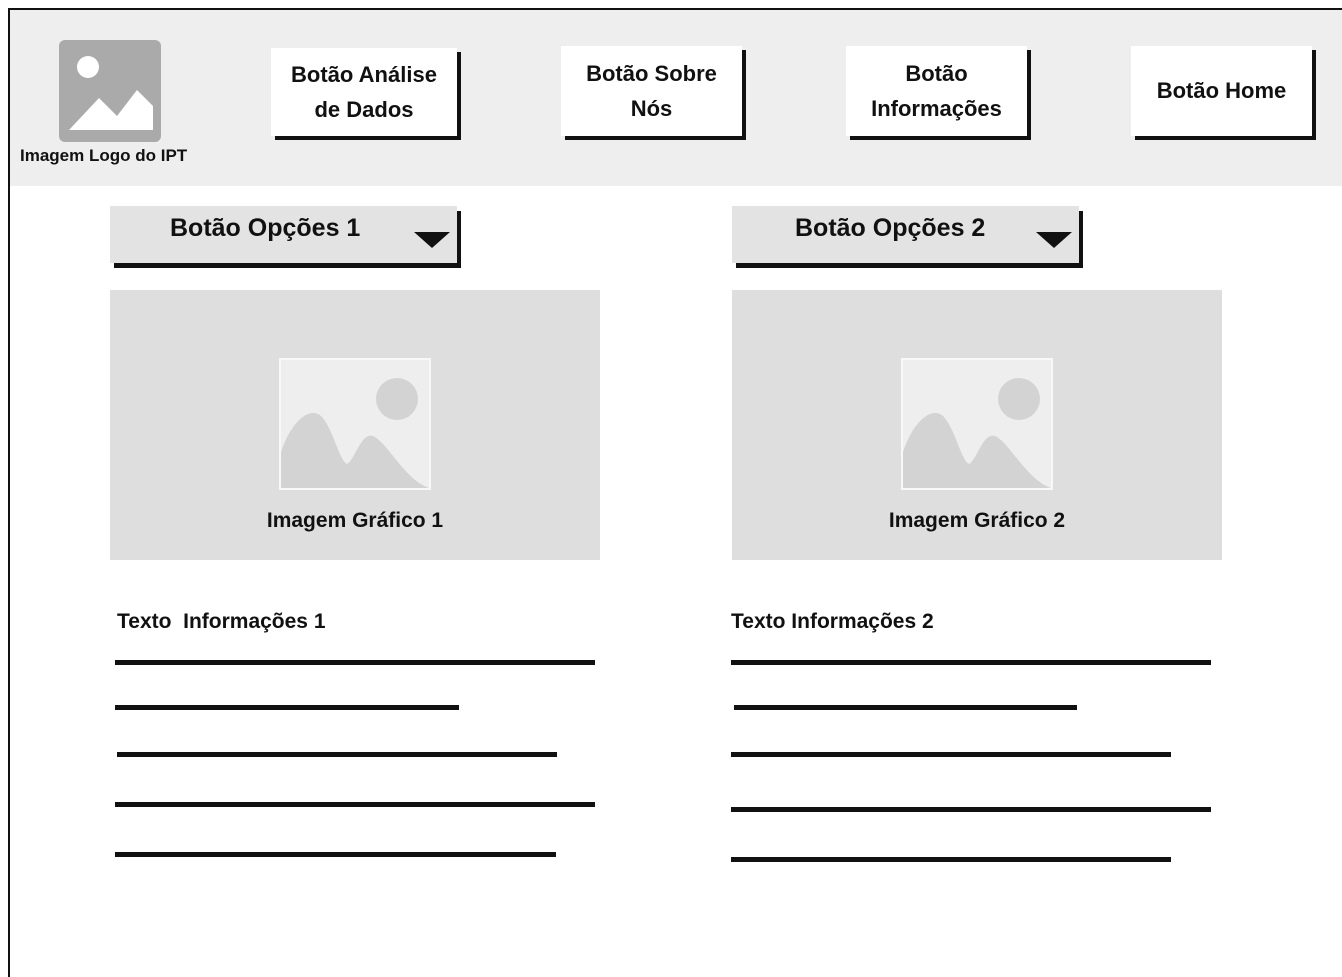  I want to click on logo-image-icon, so click(110, 91).